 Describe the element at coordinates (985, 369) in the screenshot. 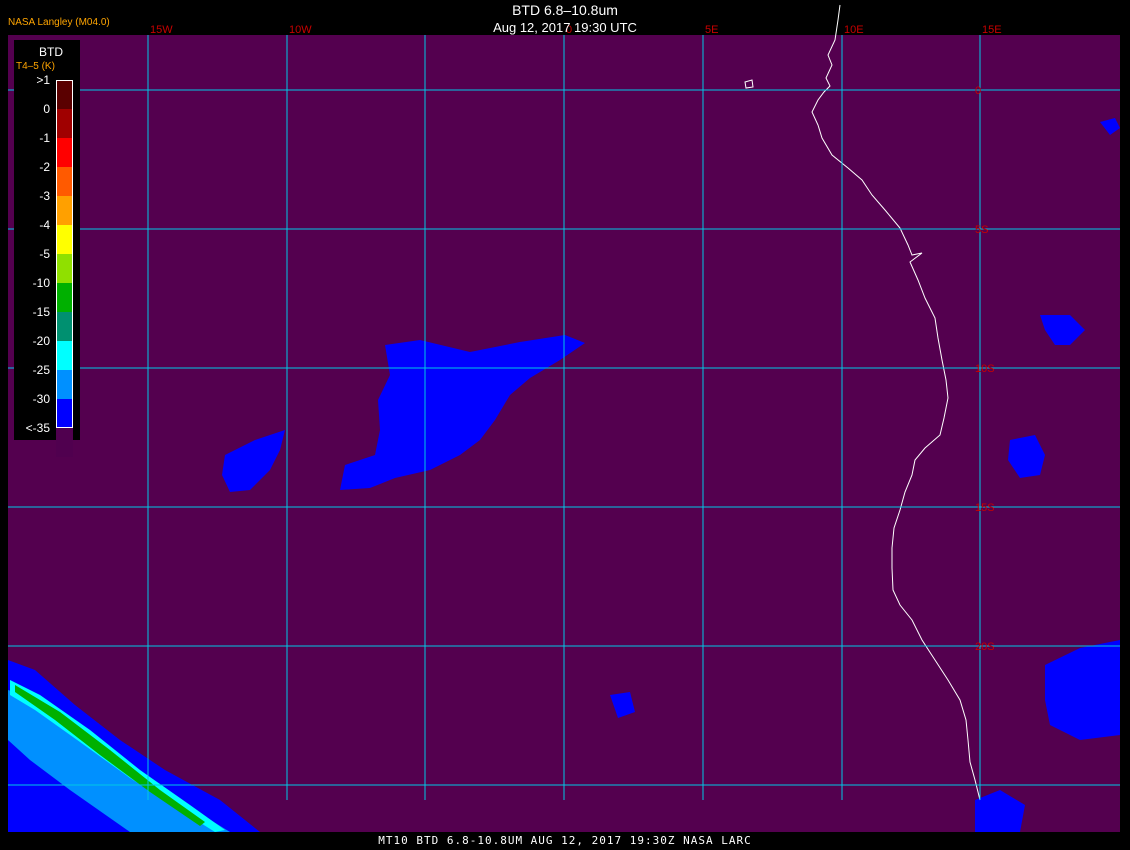

I see `latitude-label: 10S` at that location.